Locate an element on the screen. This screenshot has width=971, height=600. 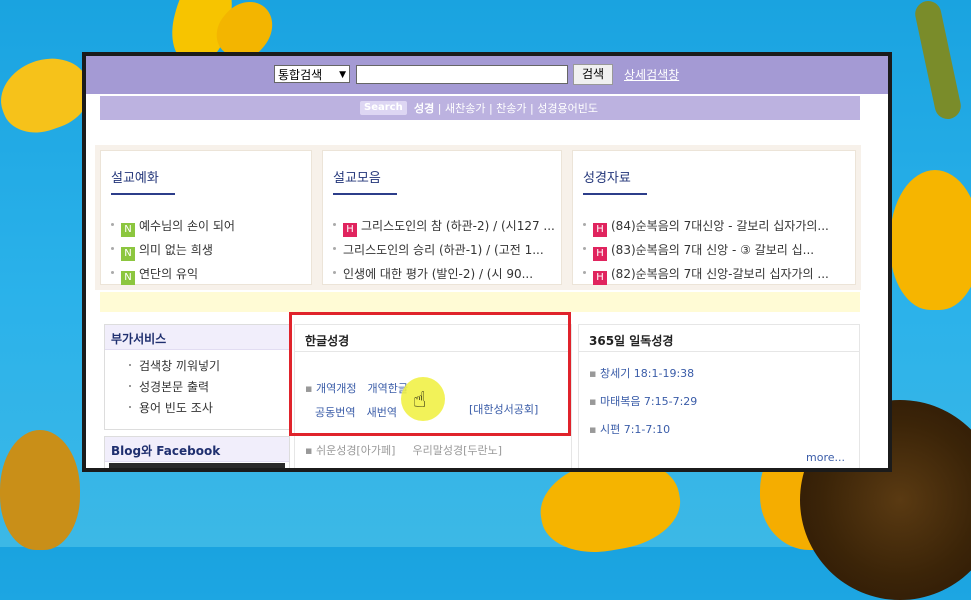
search-button: 검색 is located at coordinates (593, 74).